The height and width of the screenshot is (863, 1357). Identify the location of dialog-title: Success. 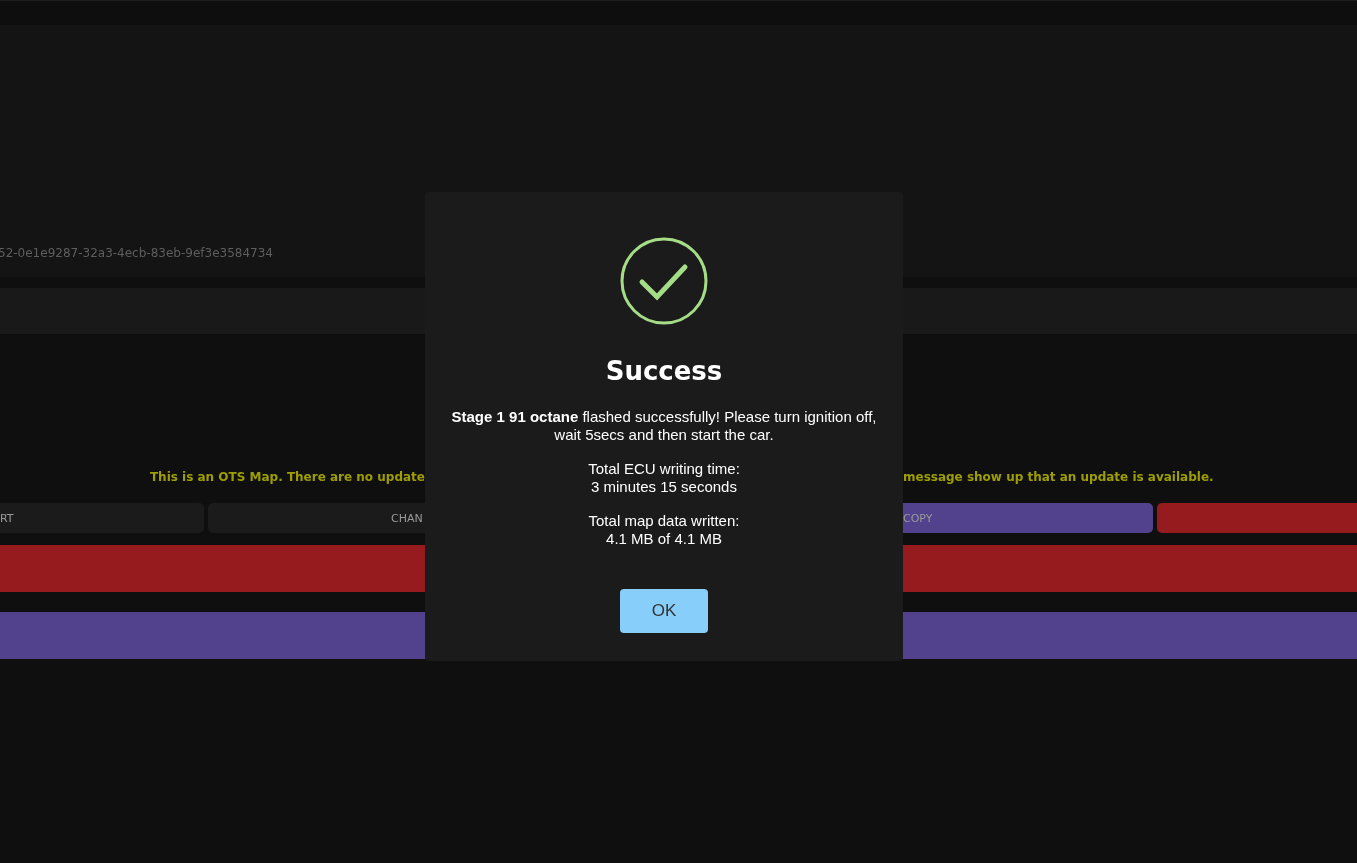
(664, 371).